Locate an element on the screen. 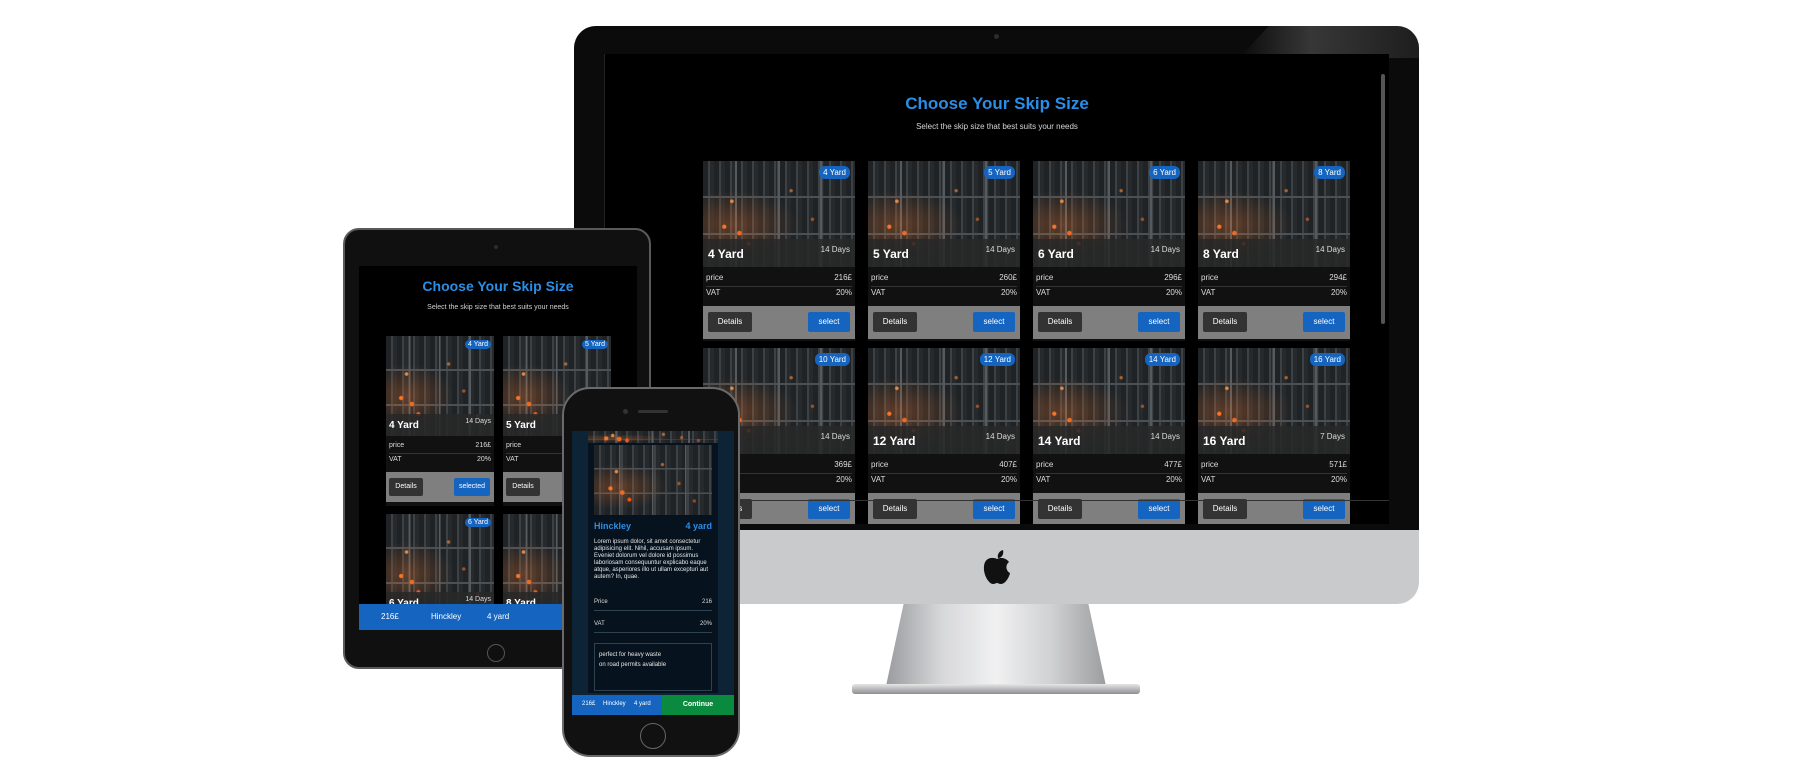 The image size is (1800, 760). skip-name: 8 Yard 14 Days is located at coordinates (1274, 253).